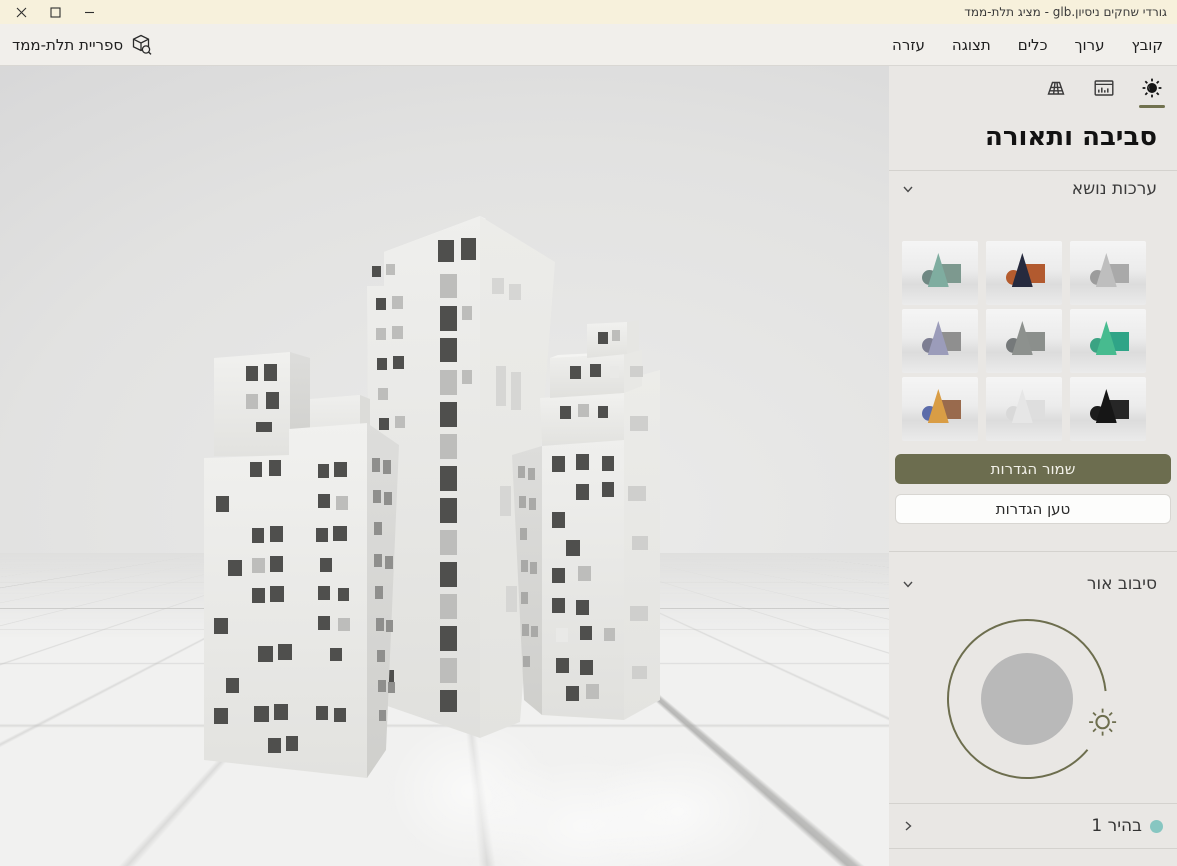 The width and height of the screenshot is (1177, 866). I want to click on minimize-button, so click(89, 12).